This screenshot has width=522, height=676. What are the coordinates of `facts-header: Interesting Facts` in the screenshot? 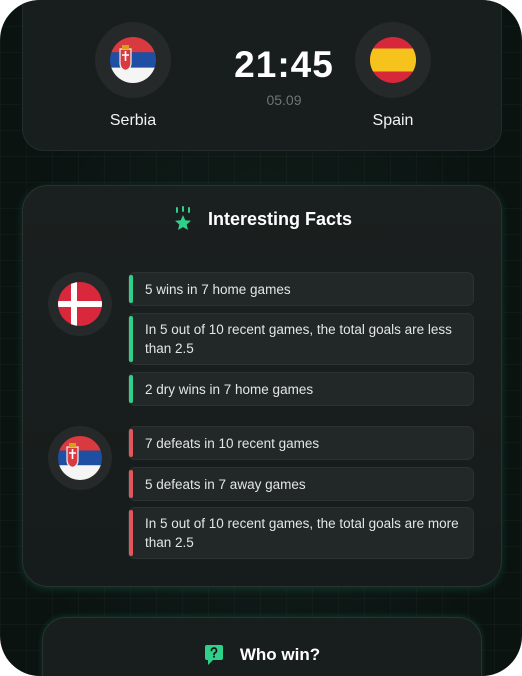 It's located at (262, 219).